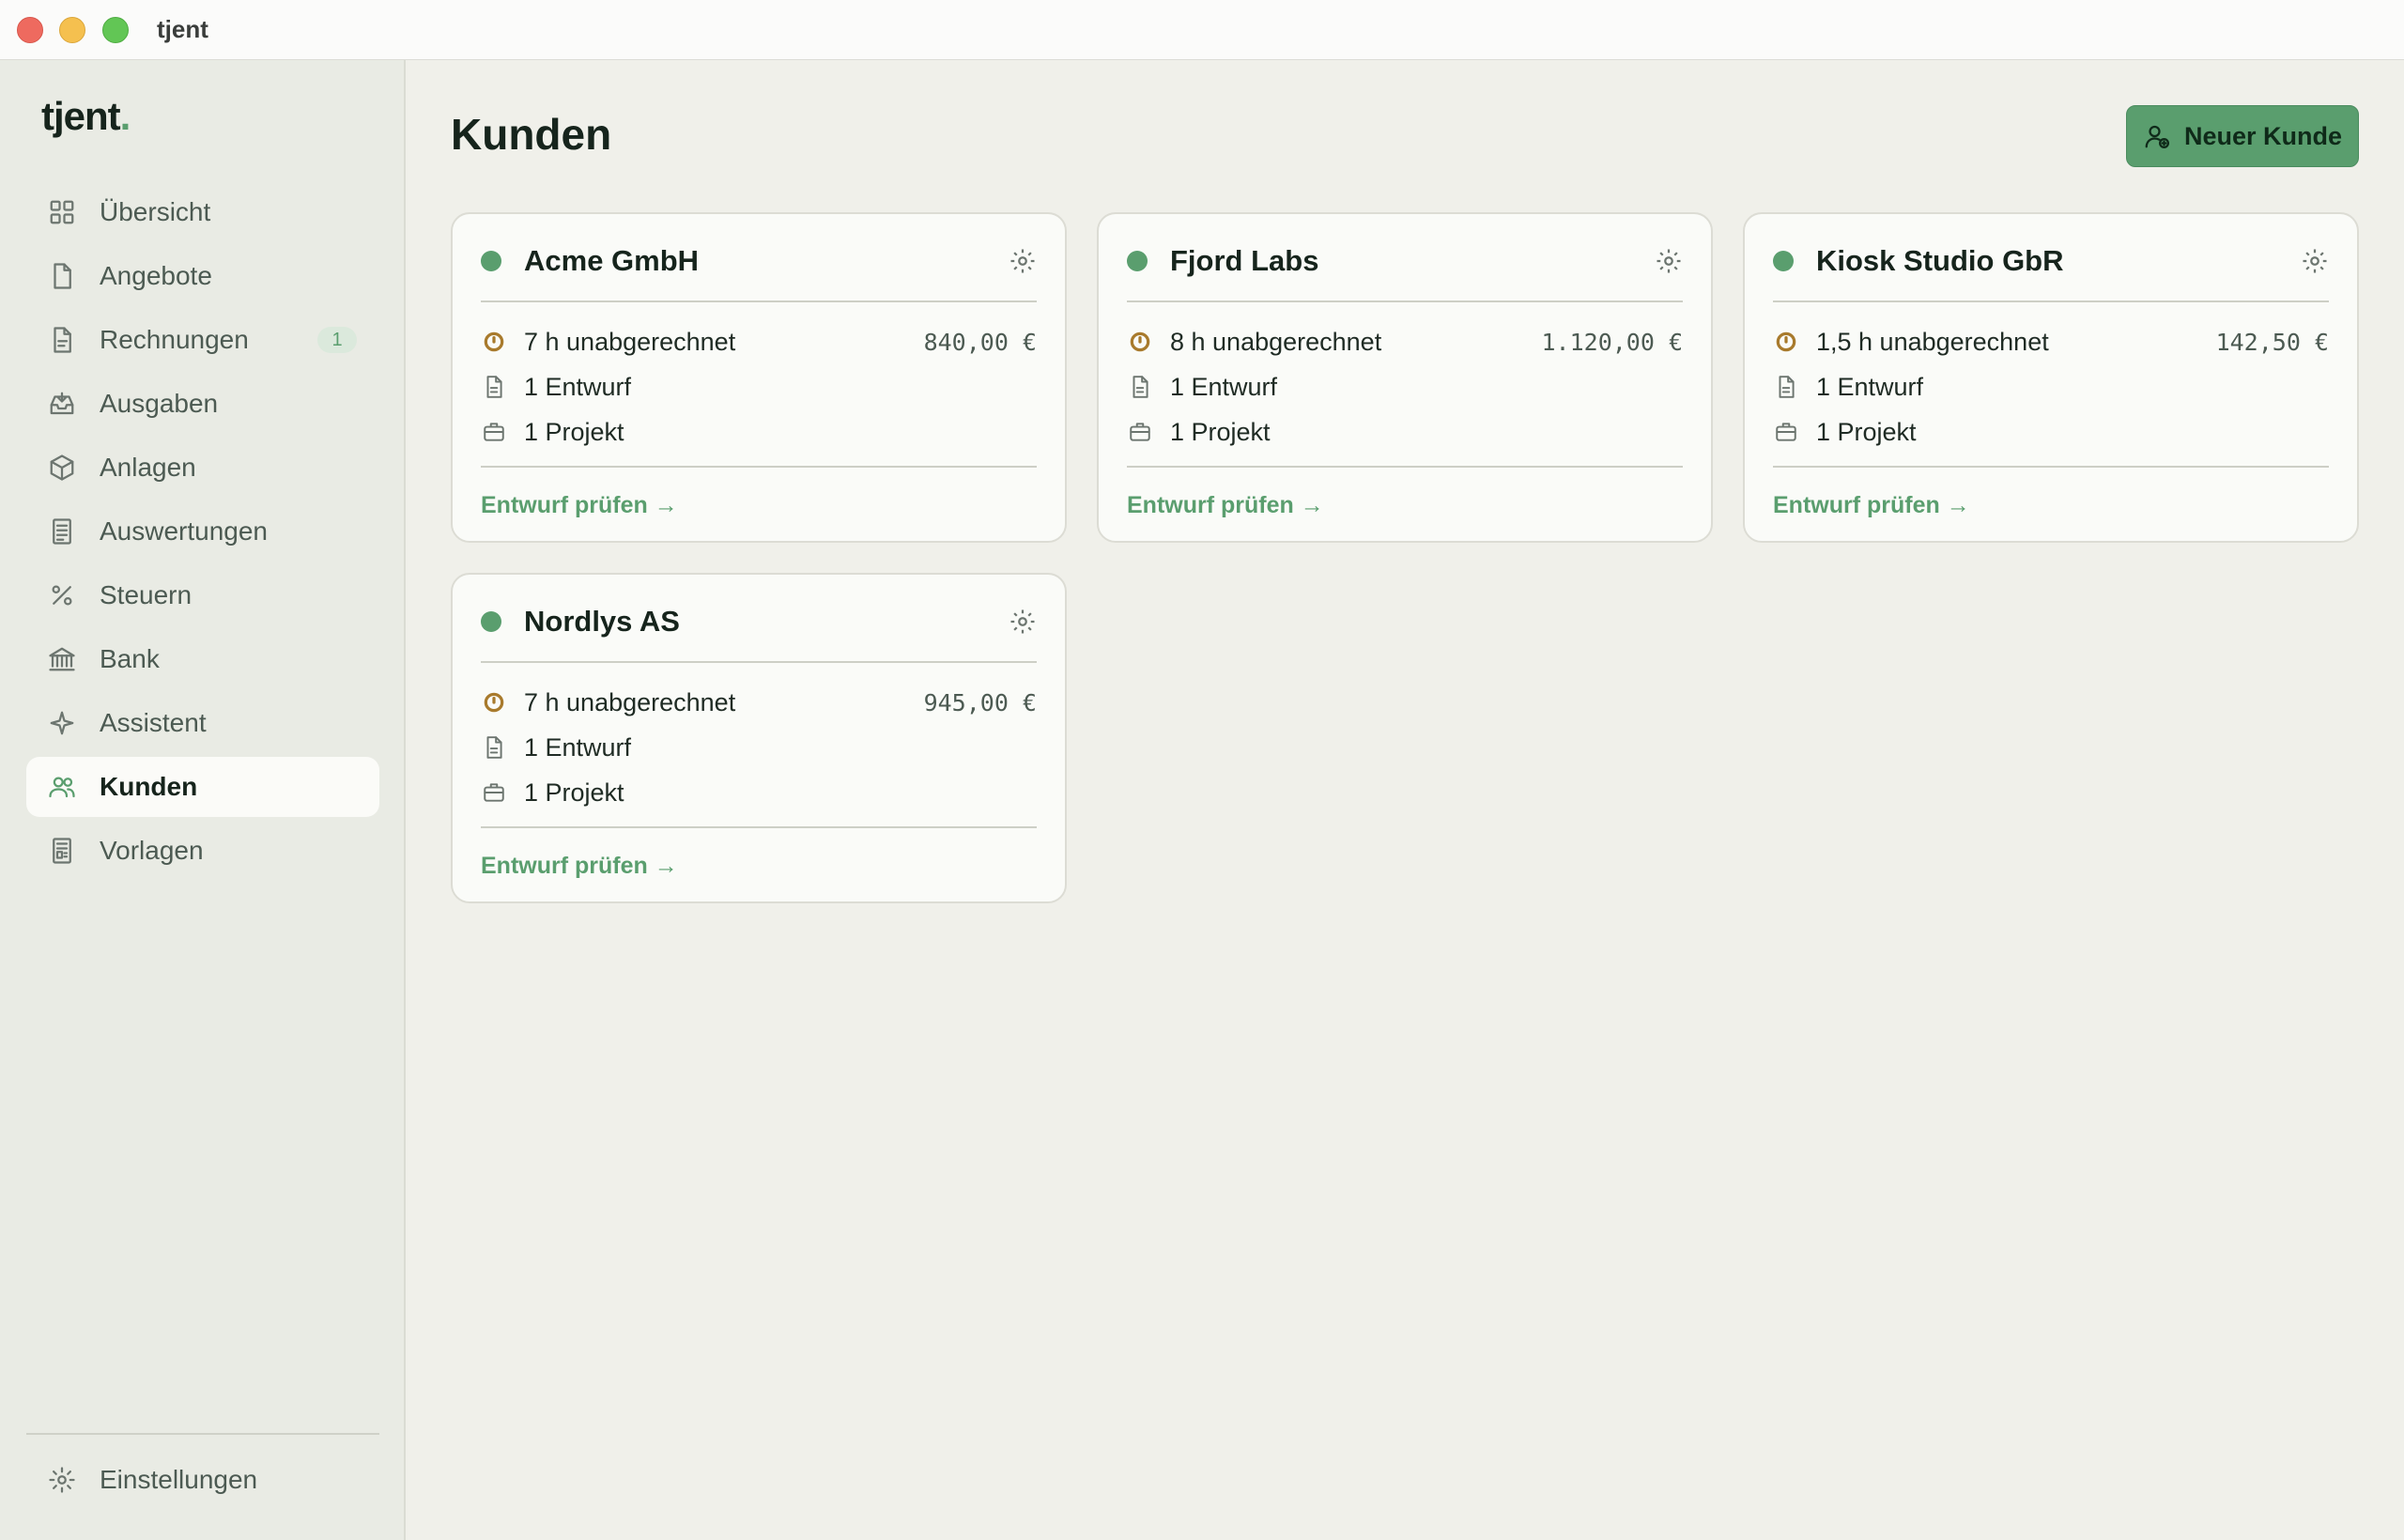 The height and width of the screenshot is (1540, 2404). Describe the element at coordinates (182, 29) in the screenshot. I see `window-title: tjent` at that location.